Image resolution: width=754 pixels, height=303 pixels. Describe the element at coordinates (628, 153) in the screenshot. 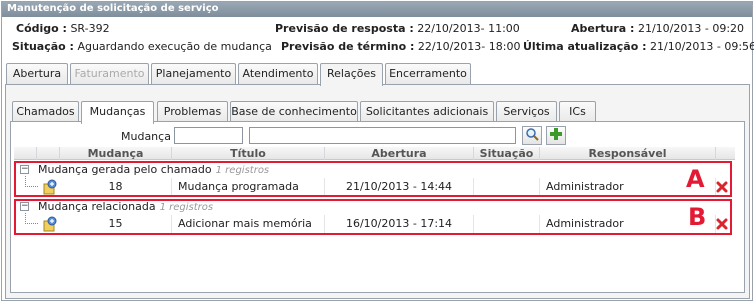

I see `header-responsavel: Responsável` at that location.